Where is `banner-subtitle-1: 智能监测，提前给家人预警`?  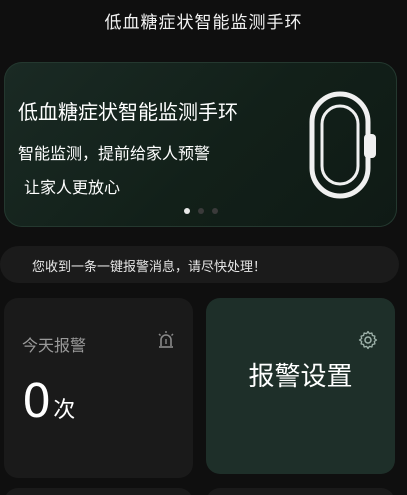 banner-subtitle-1: 智能监测，提前给家人预警 is located at coordinates (114, 153).